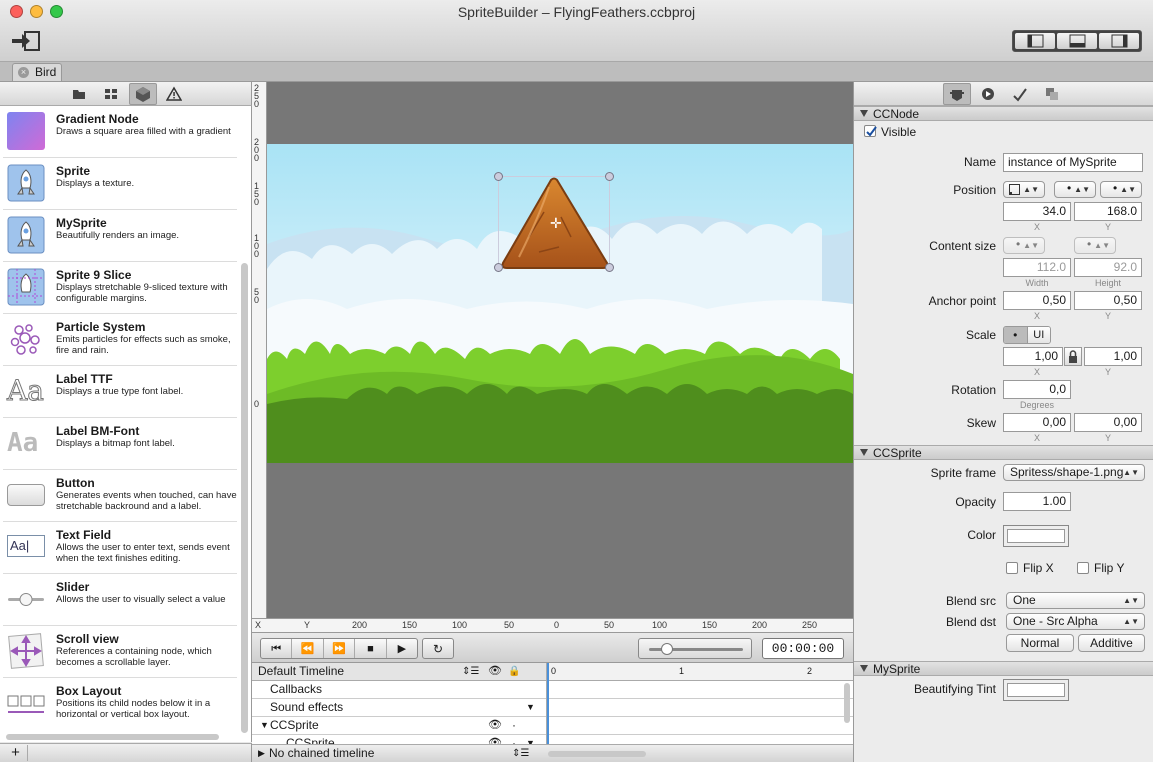  What do you see at coordinates (530, 707) in the screenshot?
I see `expand-arrow-icon: ▼` at bounding box center [530, 707].